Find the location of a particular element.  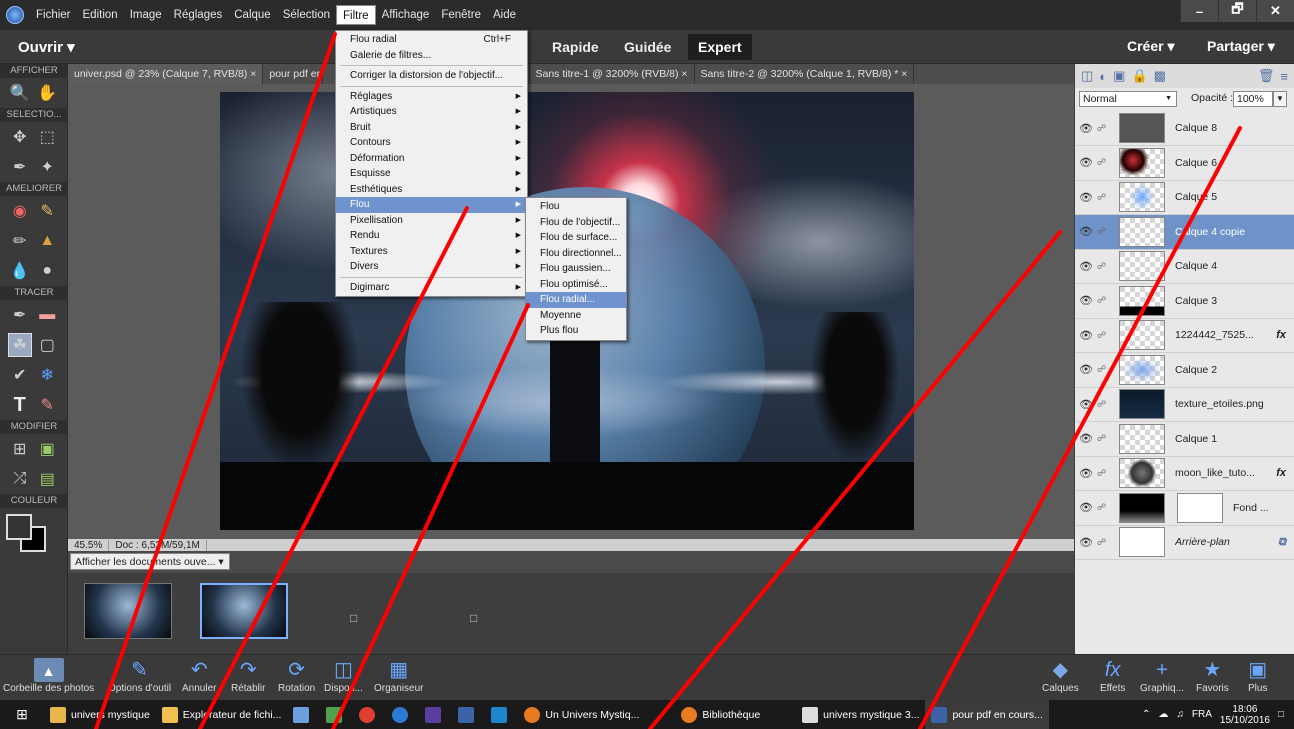

menu-fichier: Fichier is located at coordinates (53, 15).